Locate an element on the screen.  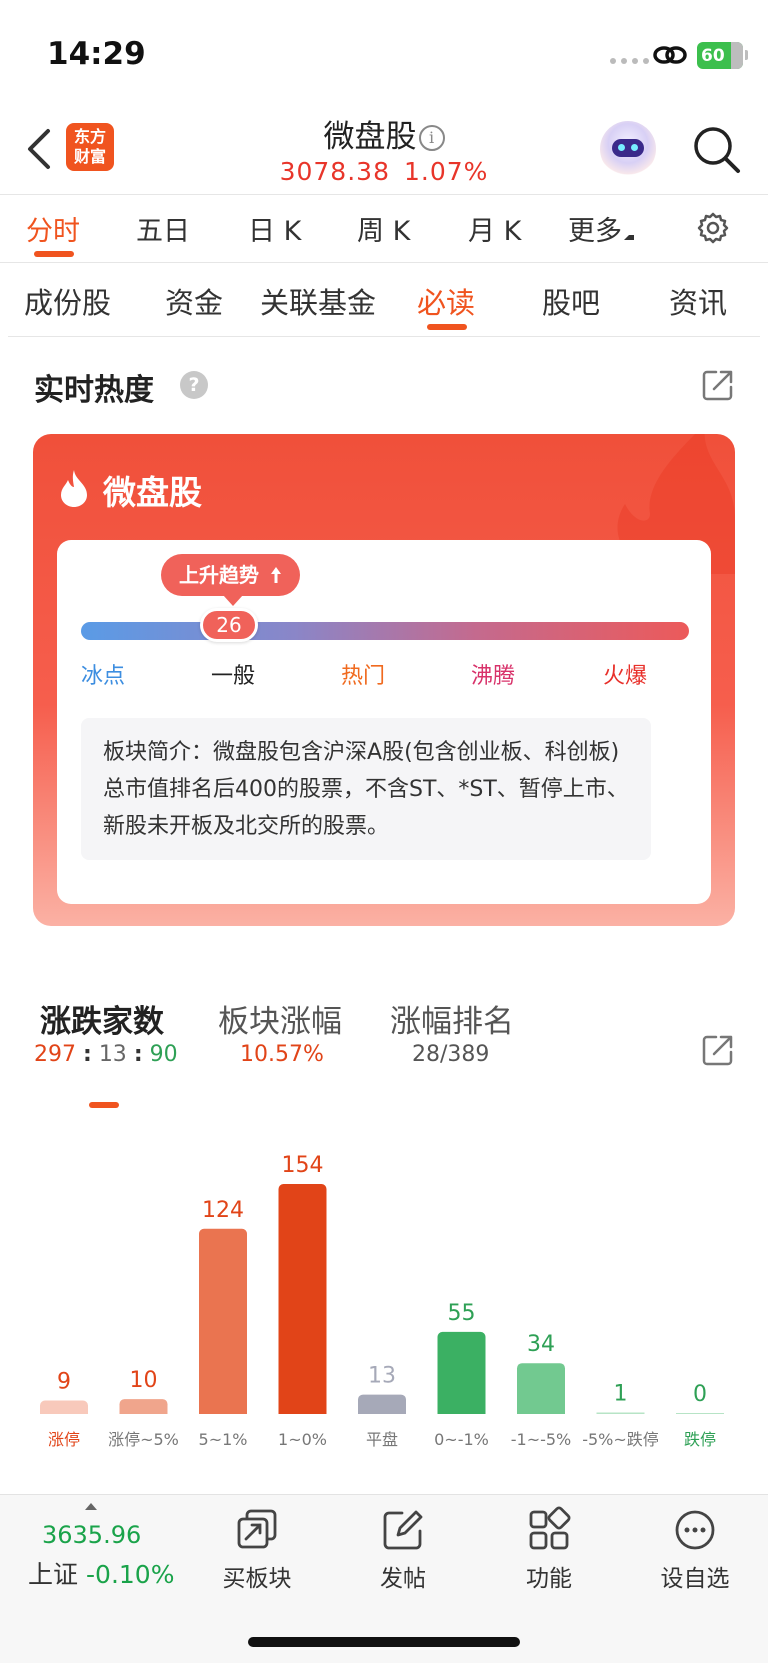
bar-value-label: 34 is located at coordinates (541, 1344).